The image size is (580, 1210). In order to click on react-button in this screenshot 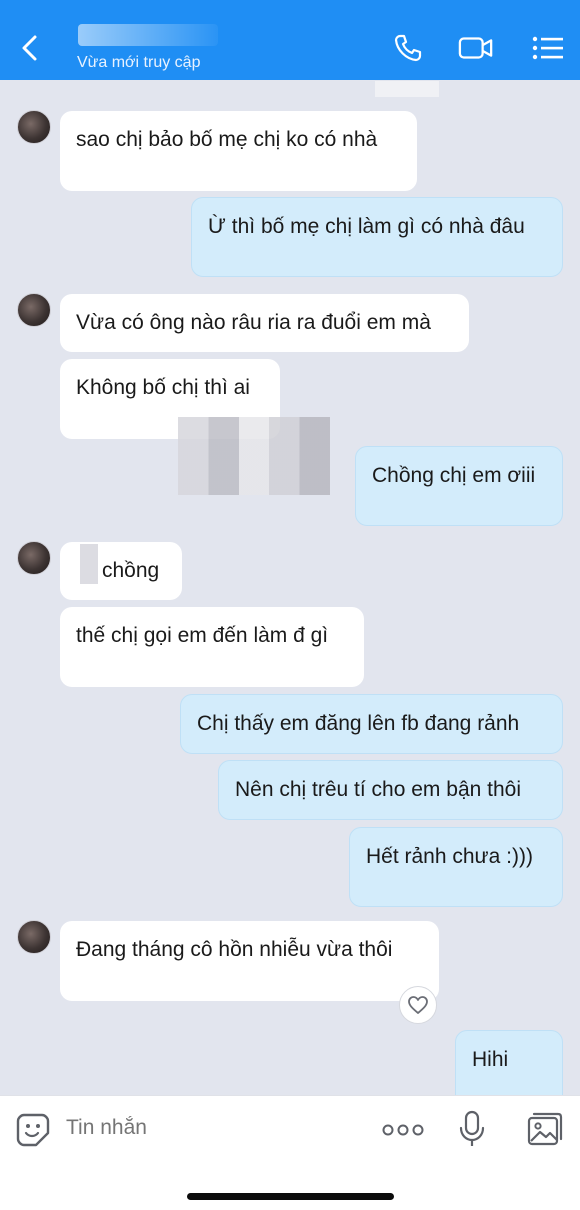, I will do `click(418, 1005)`.